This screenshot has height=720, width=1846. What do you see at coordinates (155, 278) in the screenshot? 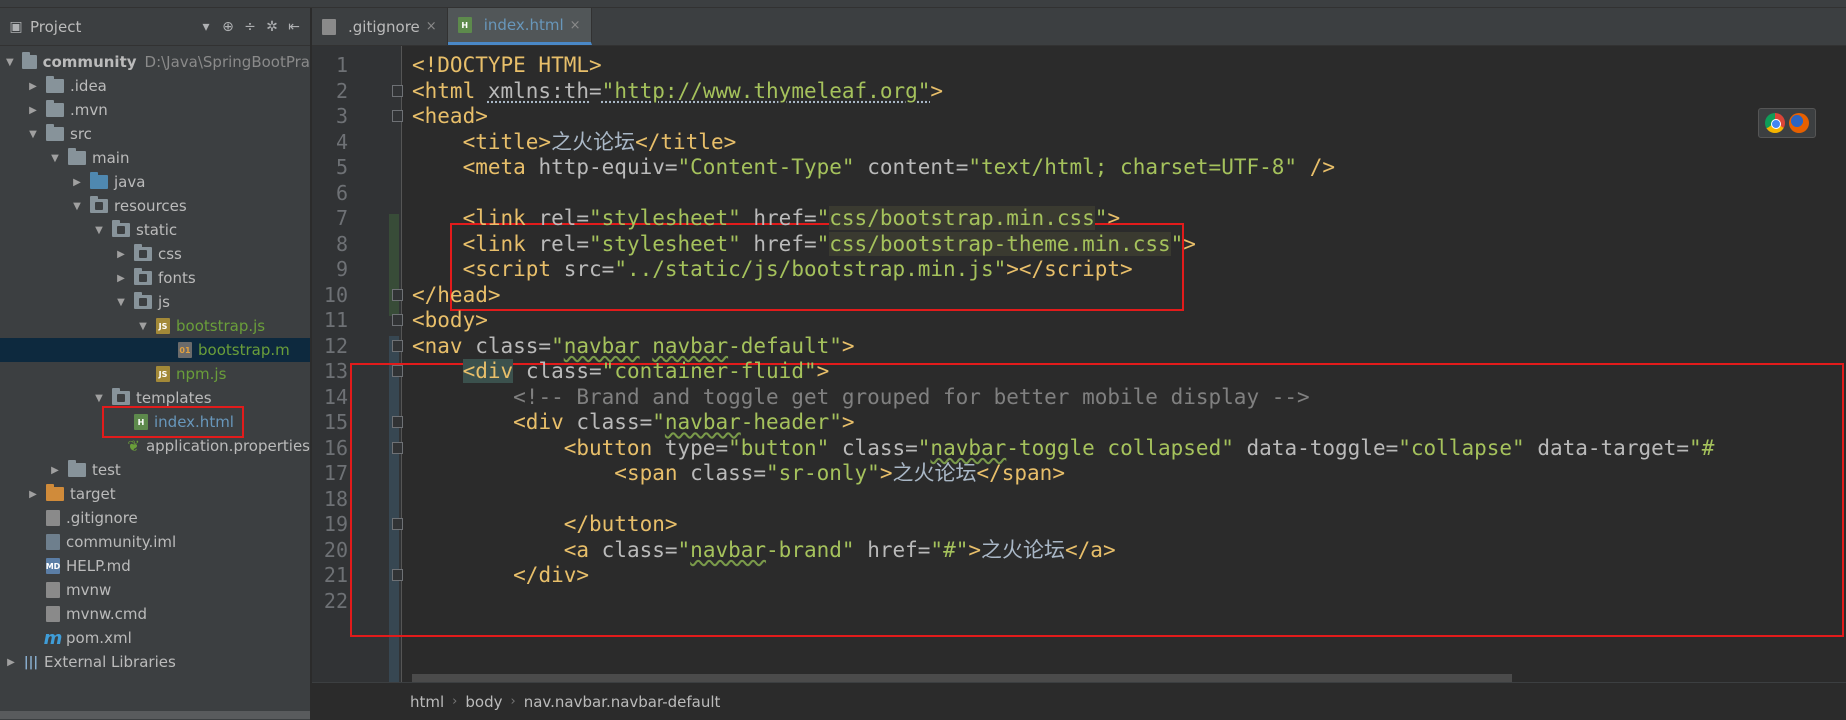
I see `tree-item-fonts: ▶ fonts` at bounding box center [155, 278].